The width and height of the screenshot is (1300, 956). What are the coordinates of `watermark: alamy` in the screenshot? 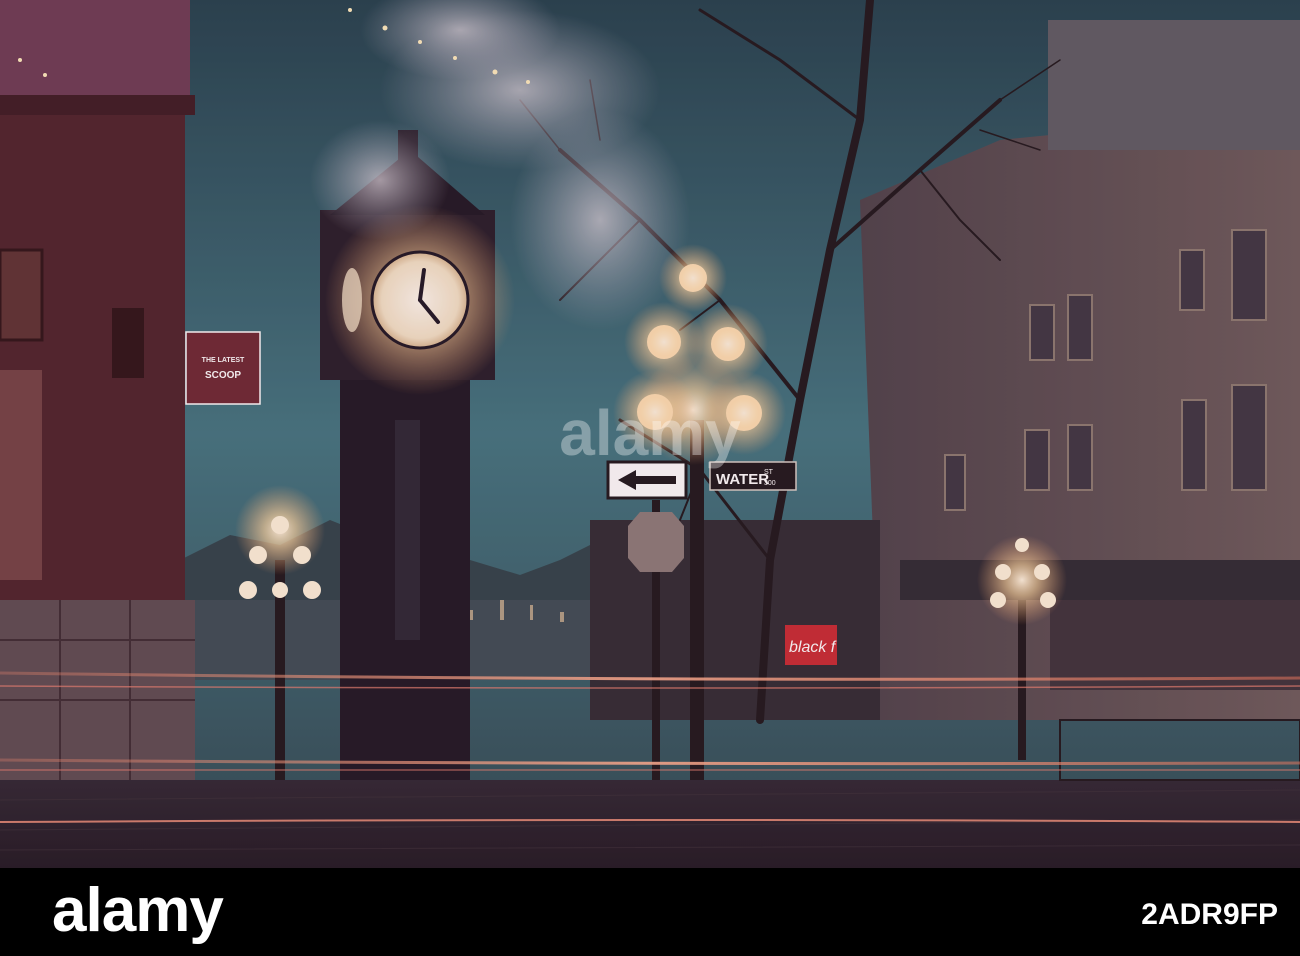 It's located at (650, 433).